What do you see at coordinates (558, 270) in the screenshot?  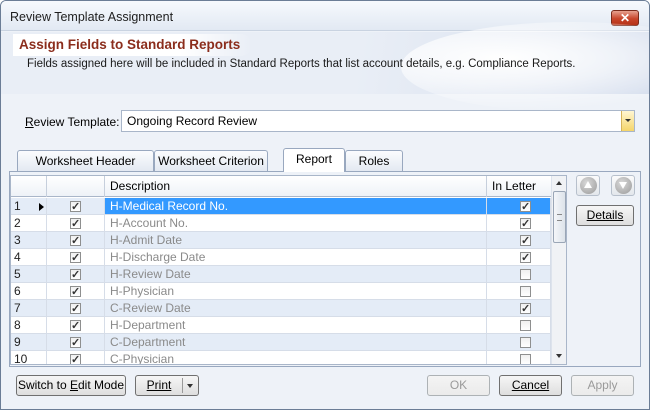 I see `grid-scrollbar` at bounding box center [558, 270].